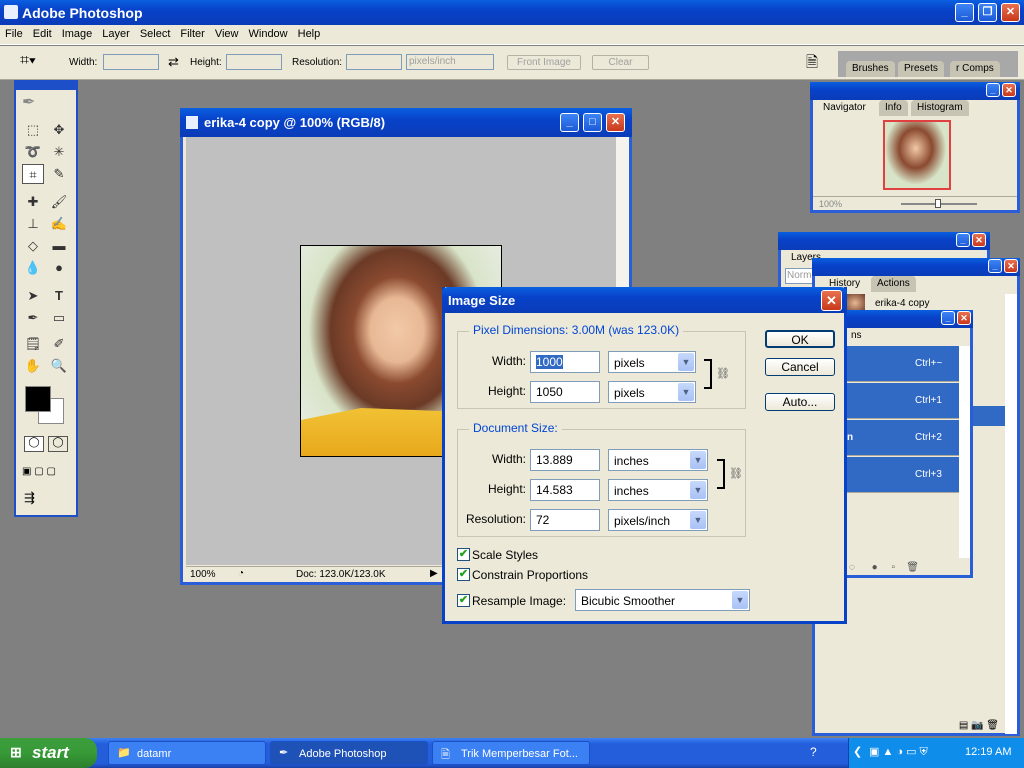  Describe the element at coordinates (964, 318) in the screenshot. I see `actions-close: ✕` at that location.